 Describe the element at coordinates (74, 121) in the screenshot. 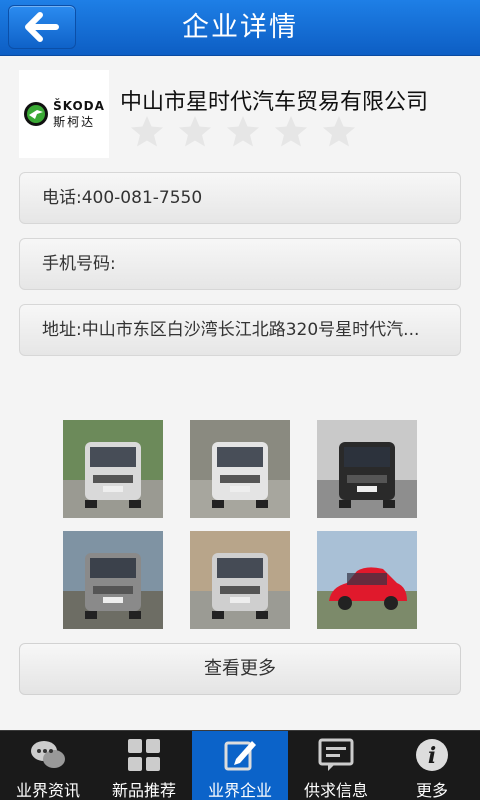

I see `logo-cn-text: 斯柯达` at that location.